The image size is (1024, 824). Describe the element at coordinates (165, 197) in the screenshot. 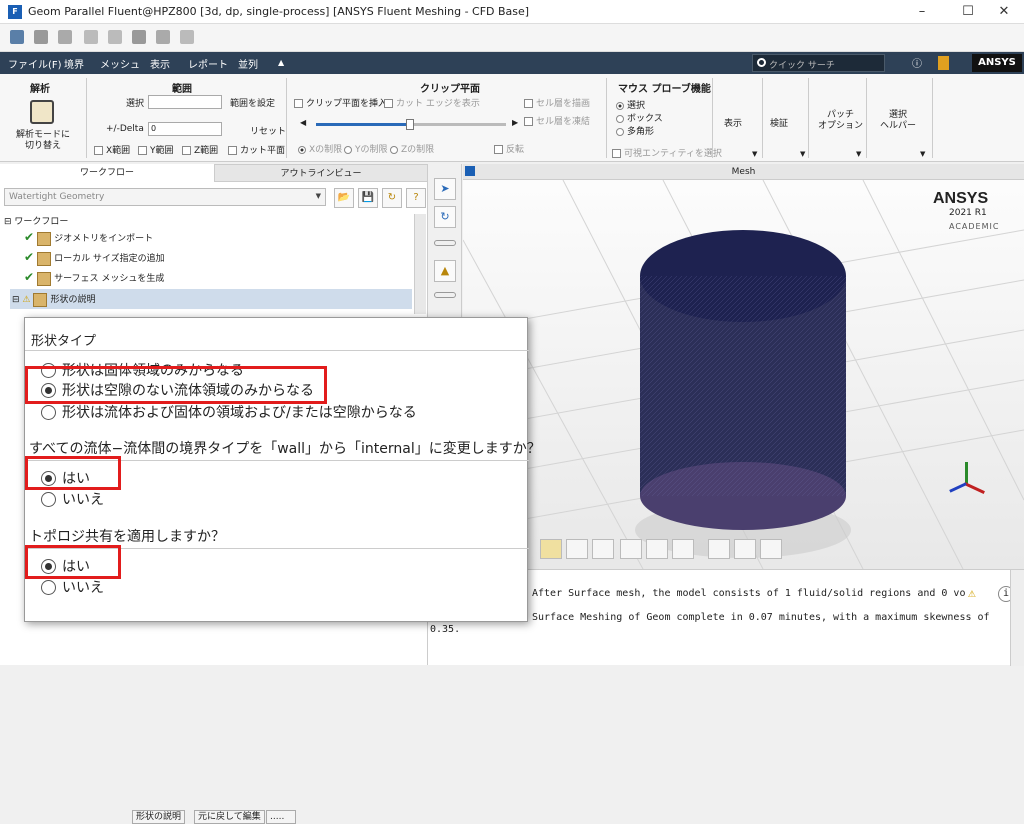

I see `workflow-select: Watertight Geometry ▼` at that location.